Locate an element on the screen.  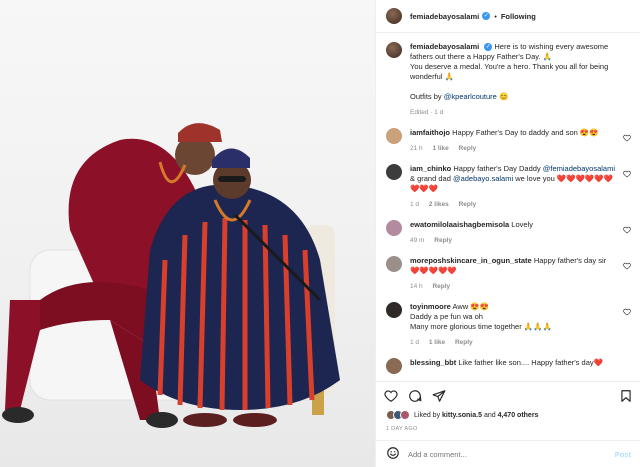
comment-username: iamfaithojo is located at coordinates (430, 132).